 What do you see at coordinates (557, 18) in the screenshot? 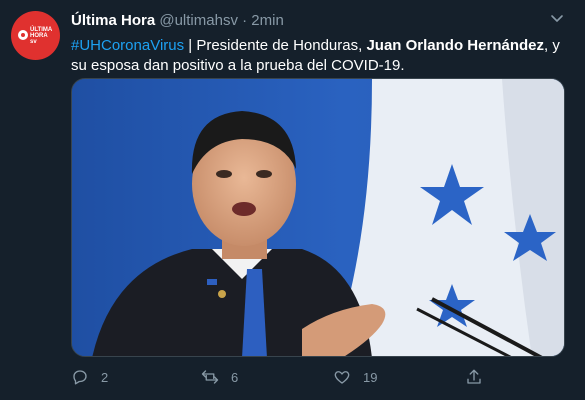
I see `chevron-down-icon` at bounding box center [557, 18].